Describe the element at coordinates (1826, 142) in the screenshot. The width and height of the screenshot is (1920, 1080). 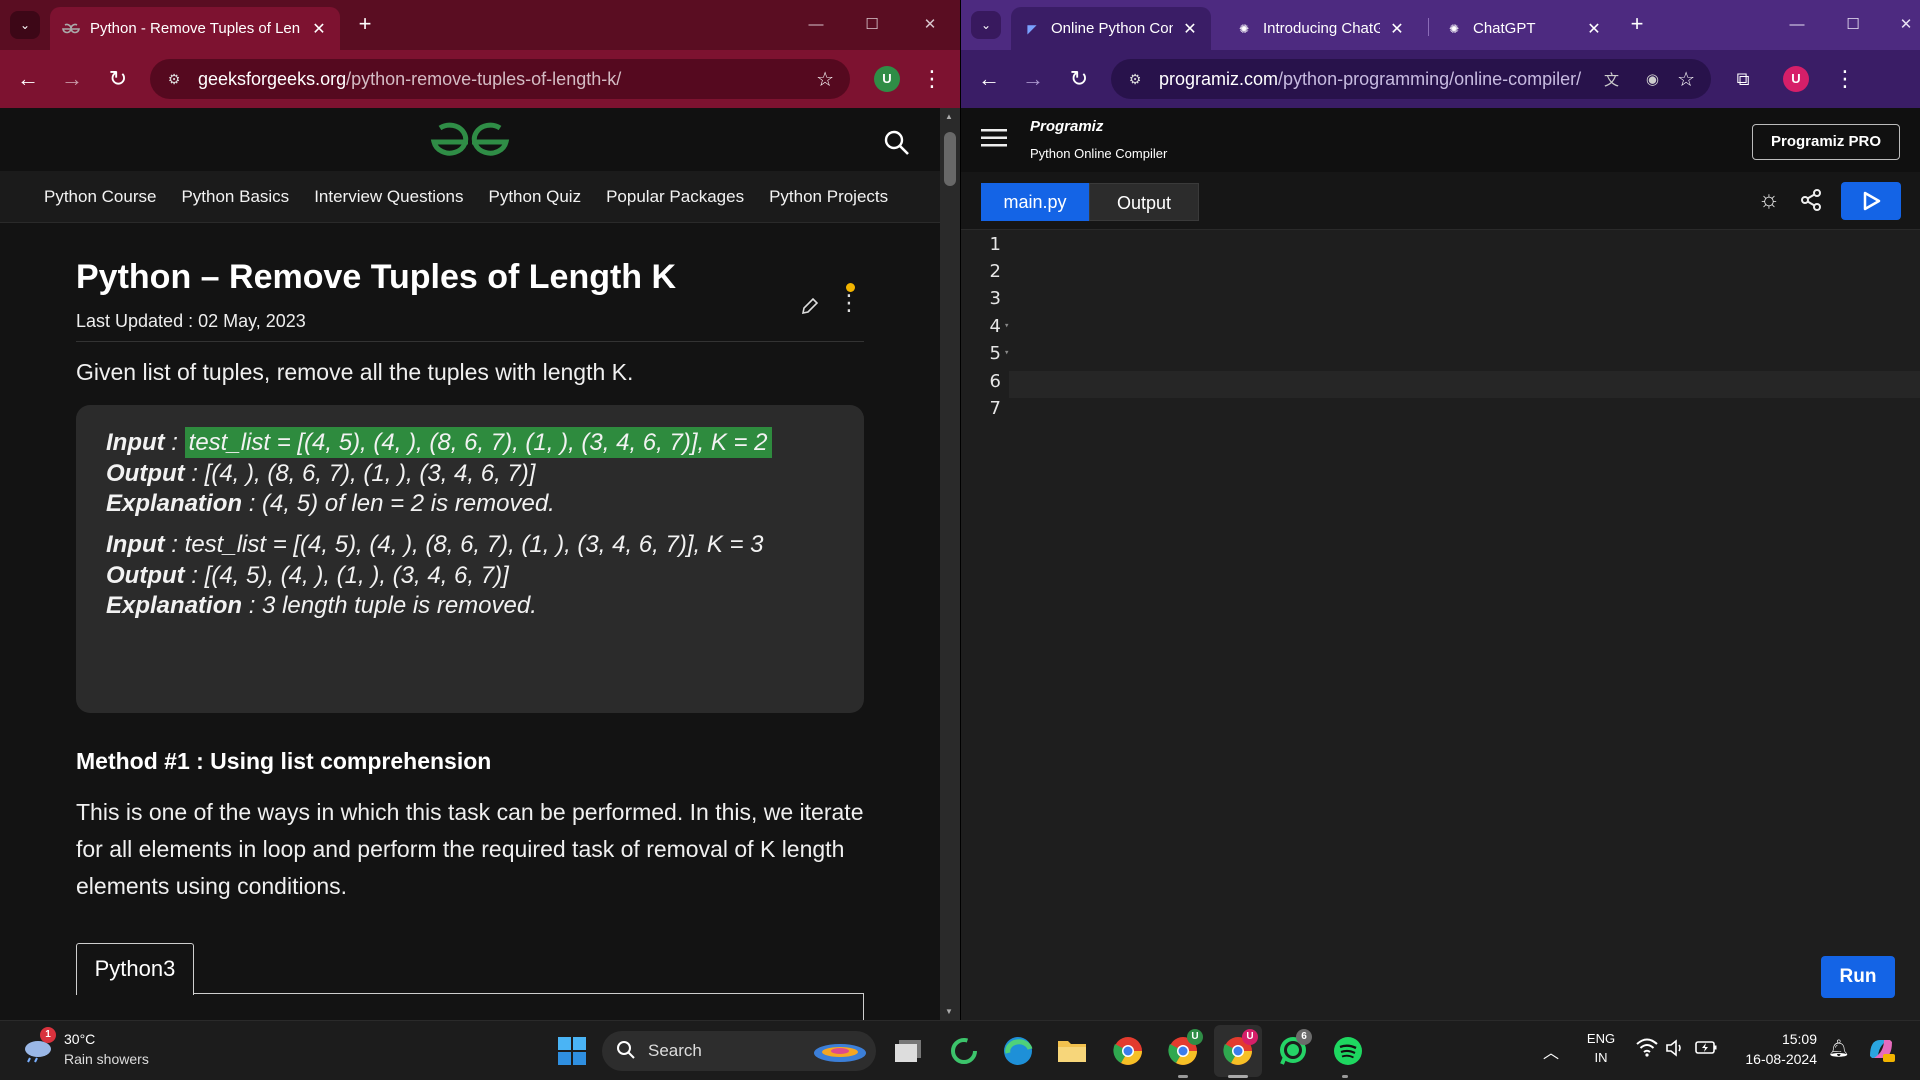
I see `programiz-pro-button: Programiz PRO` at that location.